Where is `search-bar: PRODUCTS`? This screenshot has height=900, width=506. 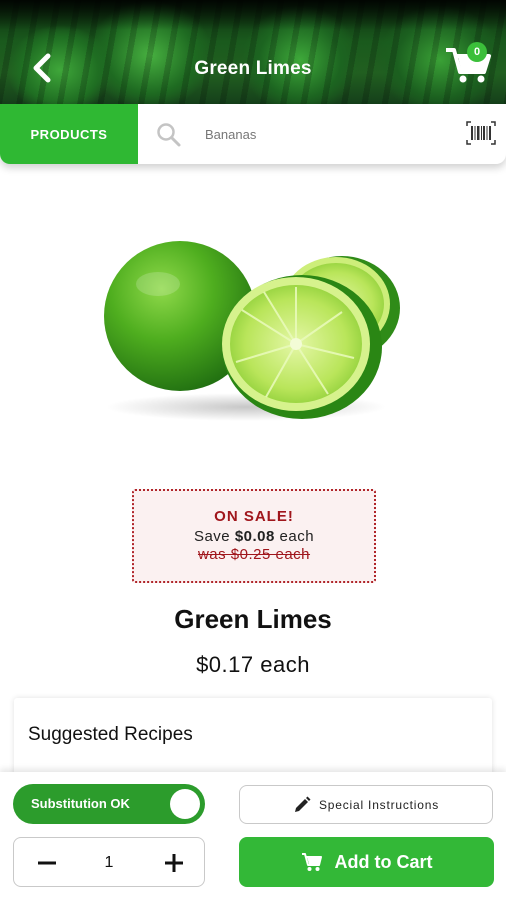 search-bar: PRODUCTS is located at coordinates (253, 134).